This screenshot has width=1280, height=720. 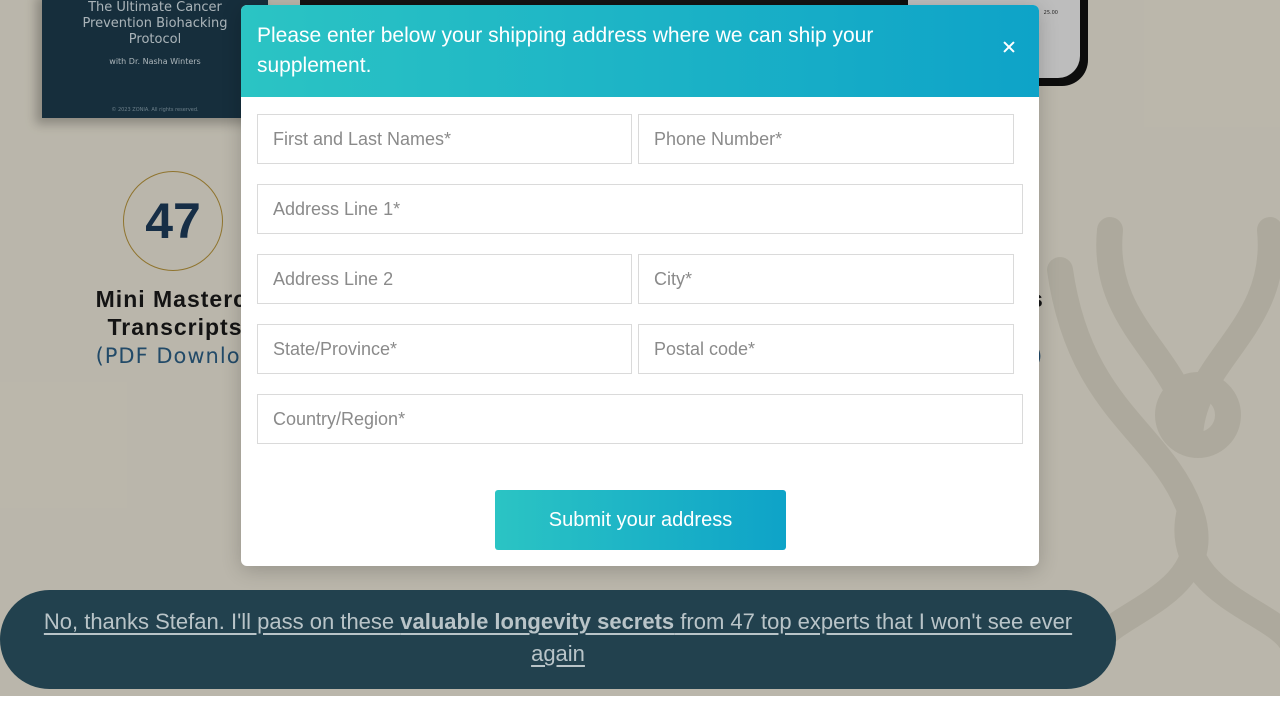 I want to click on city-input, so click(x=826, y=279).